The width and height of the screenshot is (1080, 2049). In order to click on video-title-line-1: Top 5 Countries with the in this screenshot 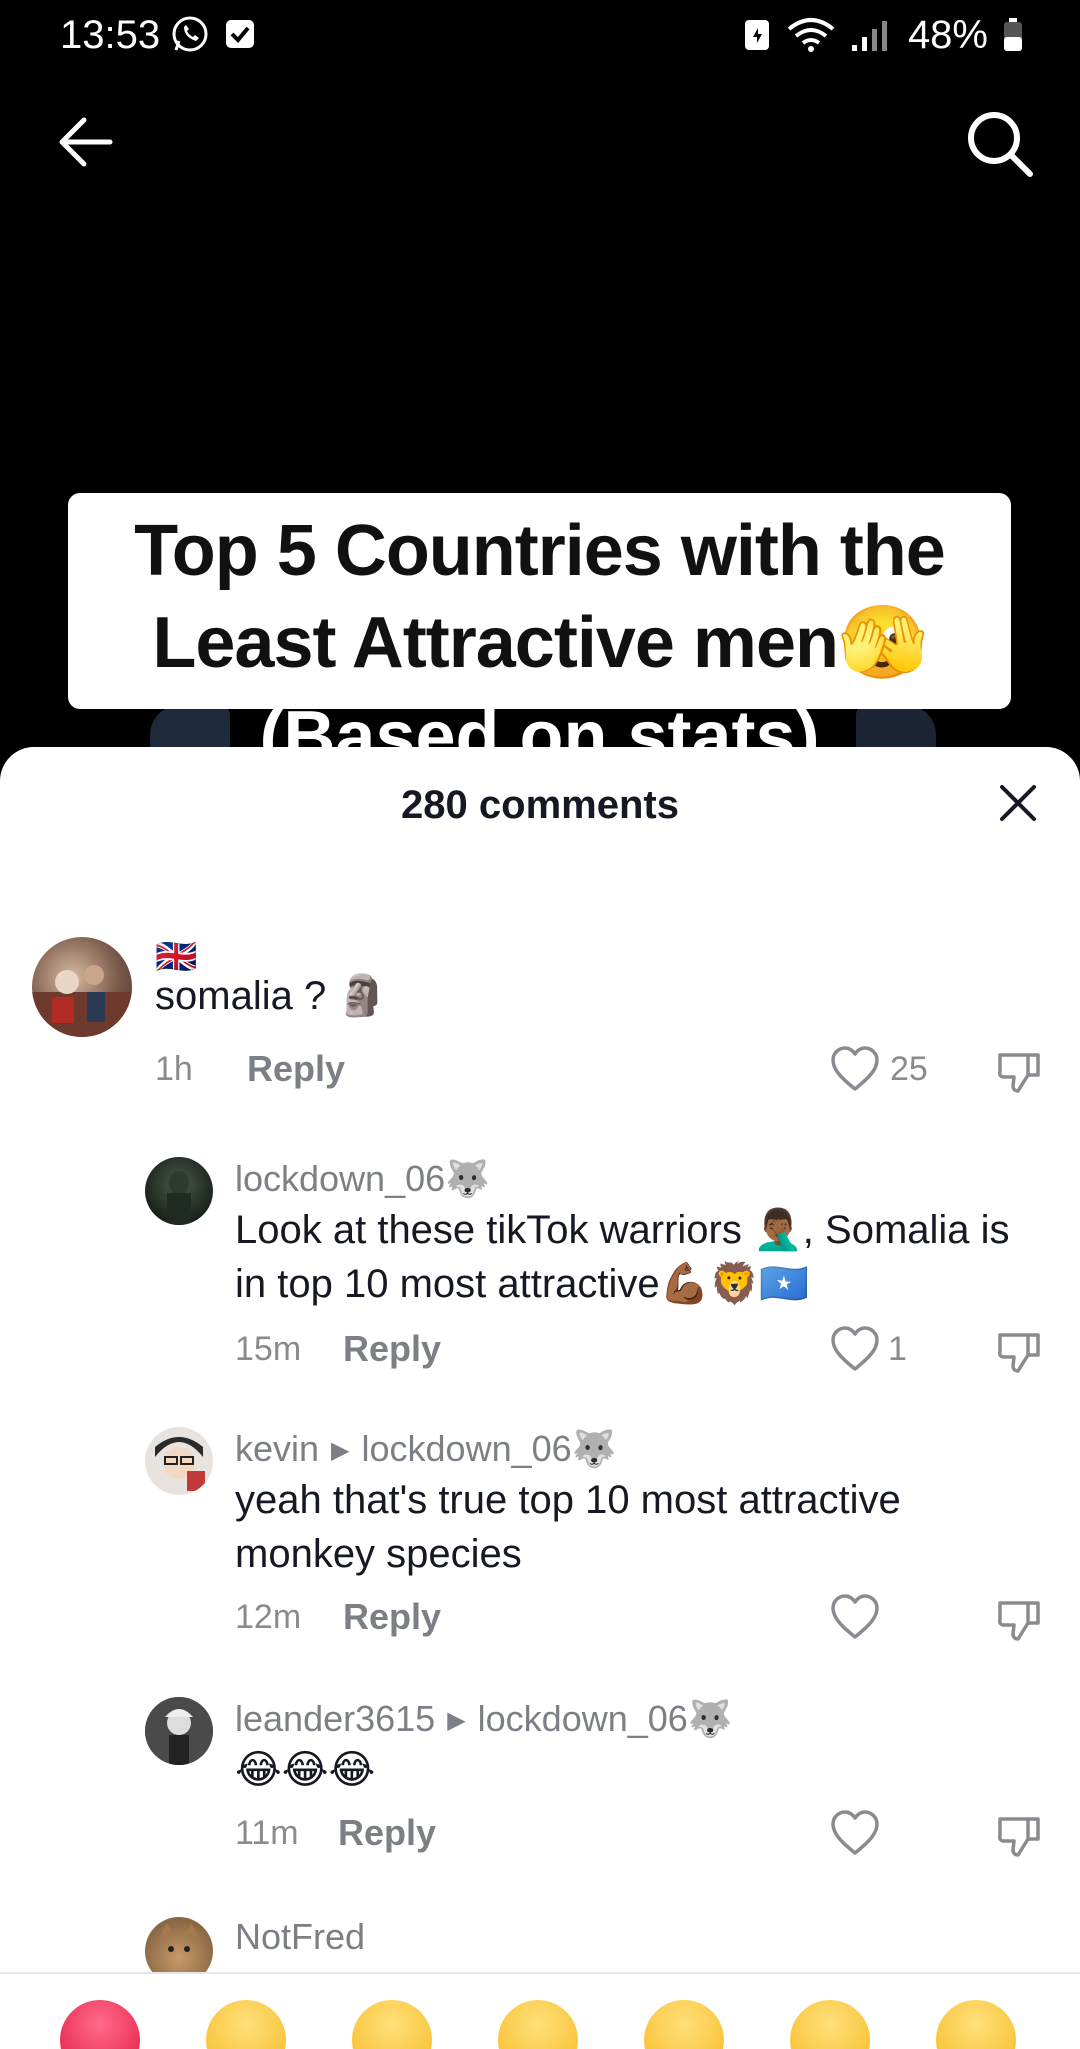, I will do `click(540, 551)`.